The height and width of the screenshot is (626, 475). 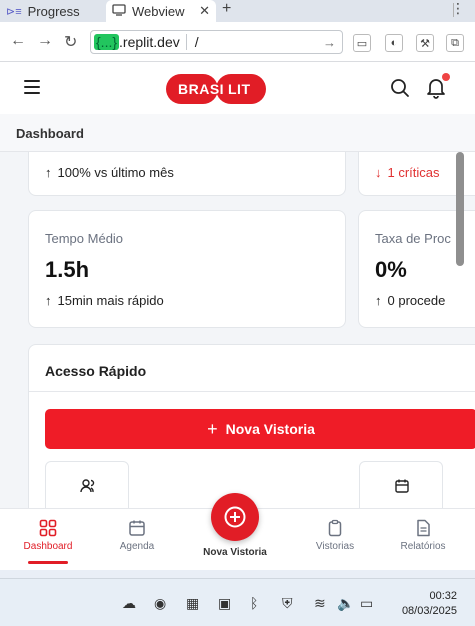 What do you see at coordinates (87, 486) in the screenshot?
I see `users-icon` at bounding box center [87, 486].